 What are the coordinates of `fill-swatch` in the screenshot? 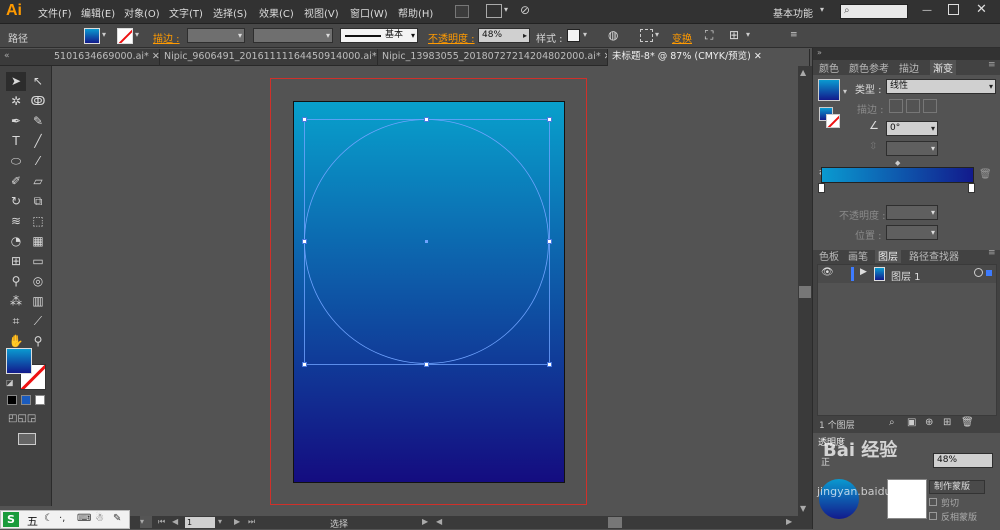 It's located at (92, 36).